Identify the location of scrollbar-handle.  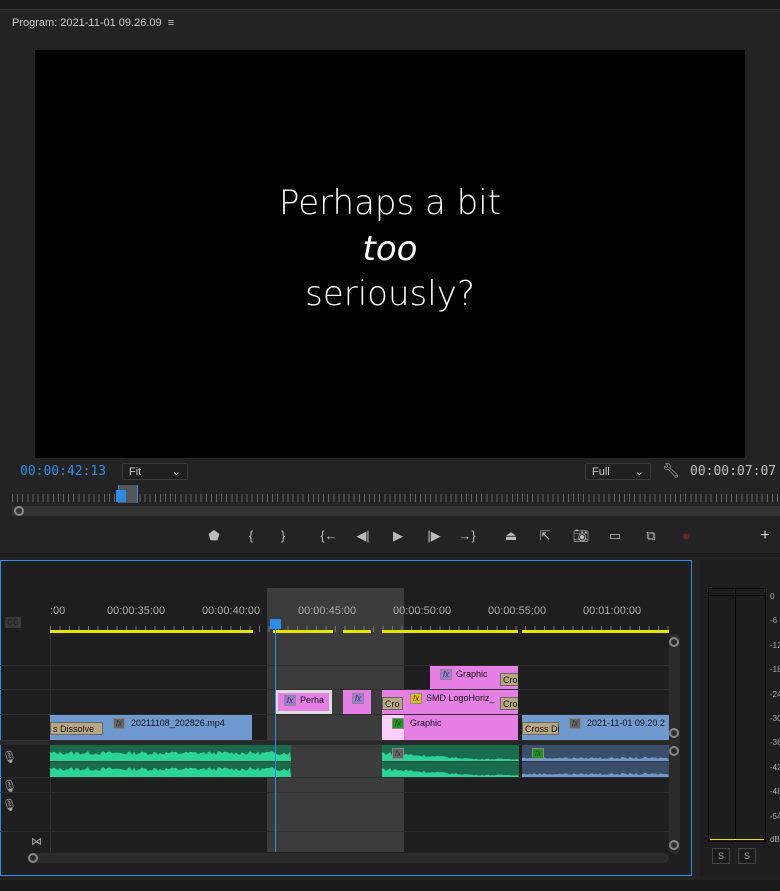
(19, 511).